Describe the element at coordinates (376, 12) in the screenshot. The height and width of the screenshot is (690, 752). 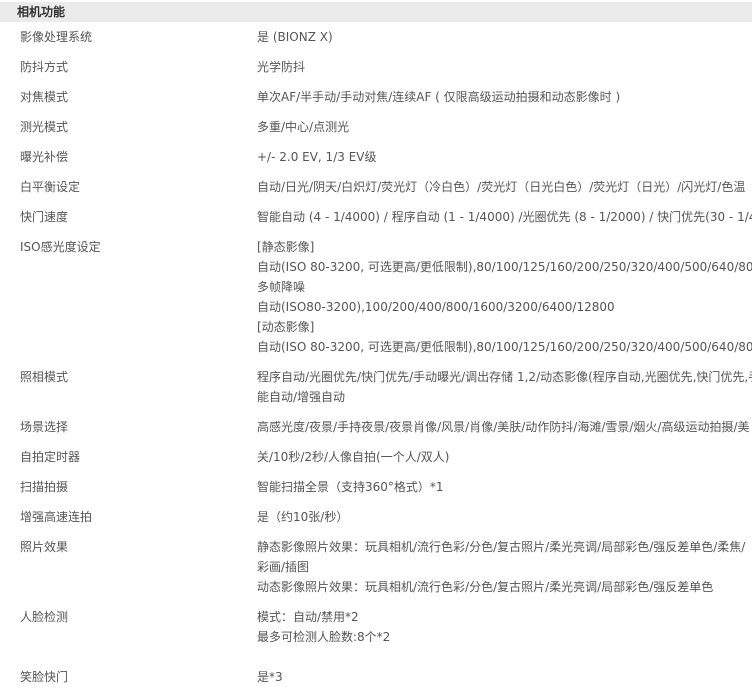
I see `section-header: 相机功能` at that location.